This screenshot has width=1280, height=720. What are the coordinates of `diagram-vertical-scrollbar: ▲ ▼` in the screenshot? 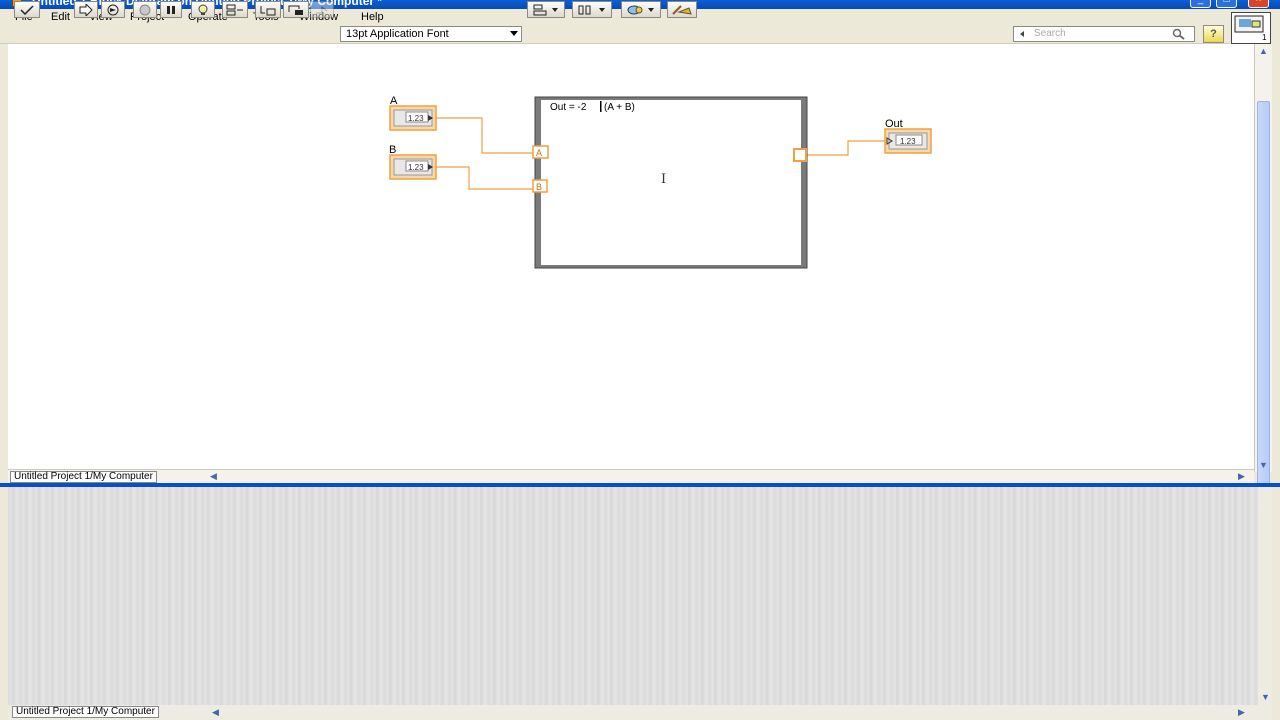 It's located at (1263, 273).